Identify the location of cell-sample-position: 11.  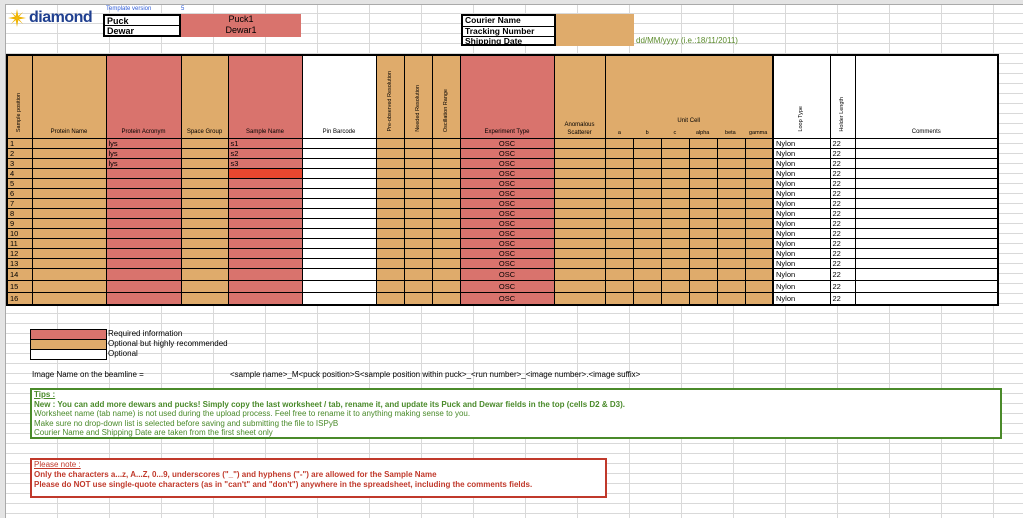
(19, 243).